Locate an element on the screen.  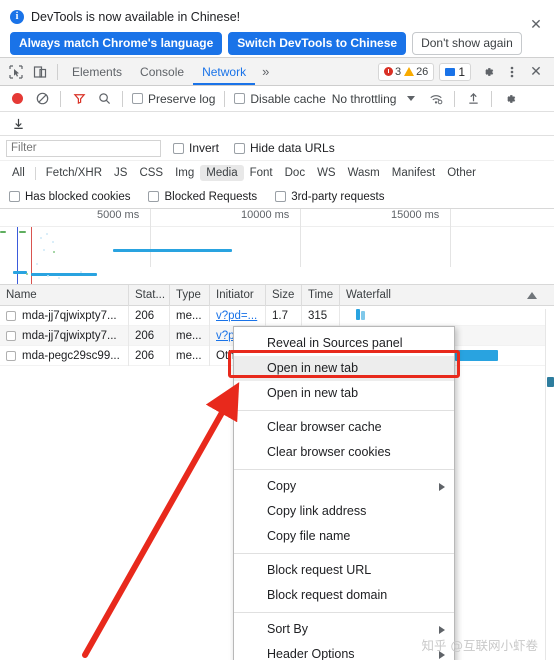
type-filter-all: All is located at coordinates (18, 173).